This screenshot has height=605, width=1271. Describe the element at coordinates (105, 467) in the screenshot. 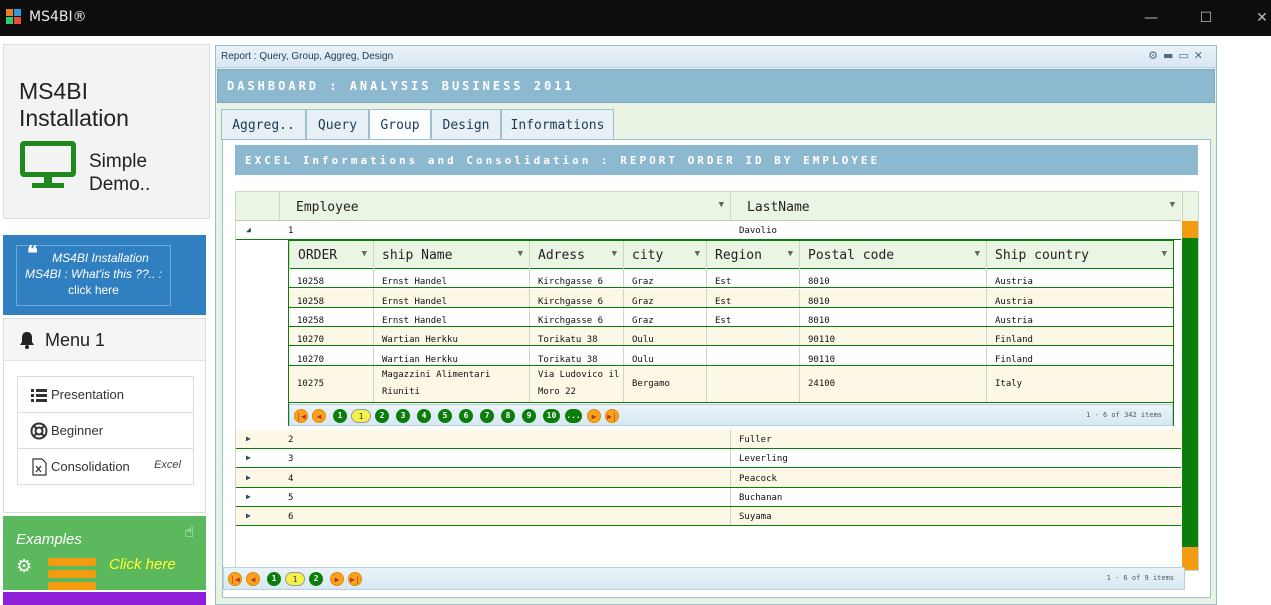

I see `menu-item-consolidation: Consolidation Excel` at that location.